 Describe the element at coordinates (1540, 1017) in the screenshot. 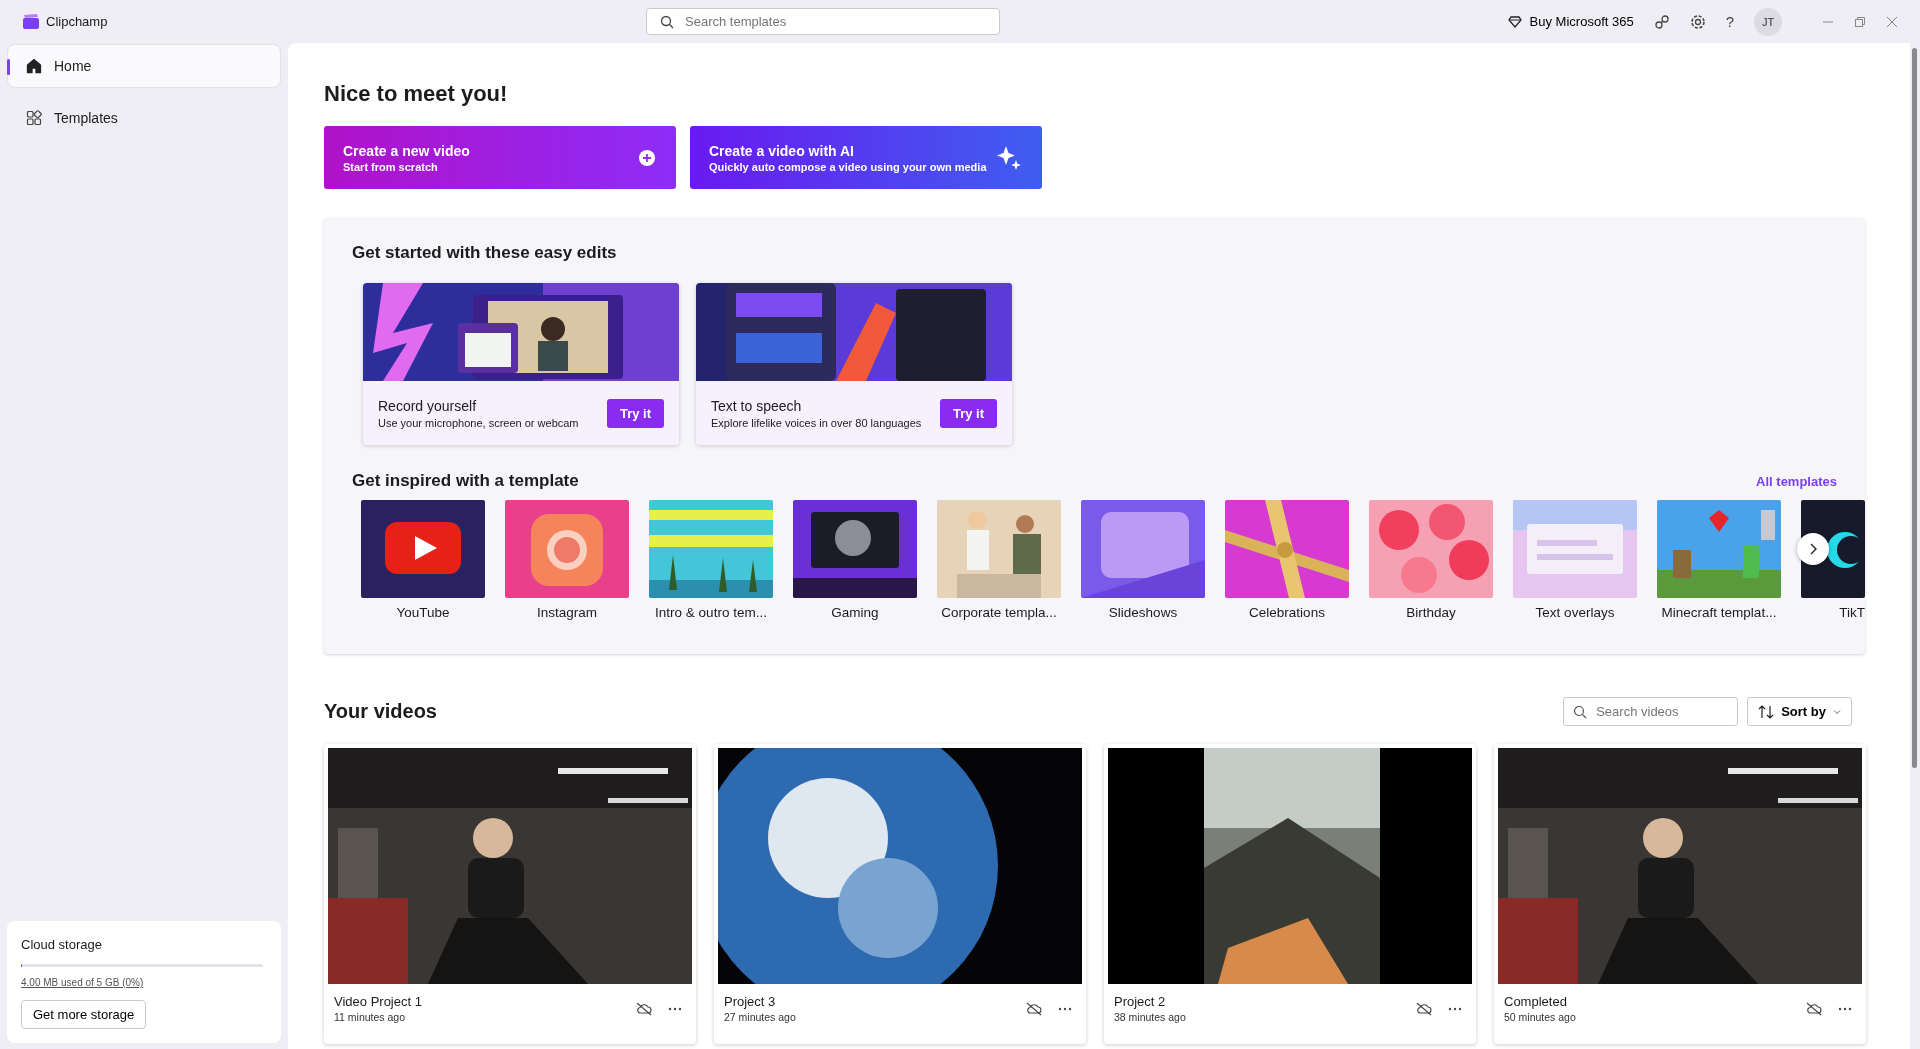

I see `video-time: 50 minutes ago` at that location.